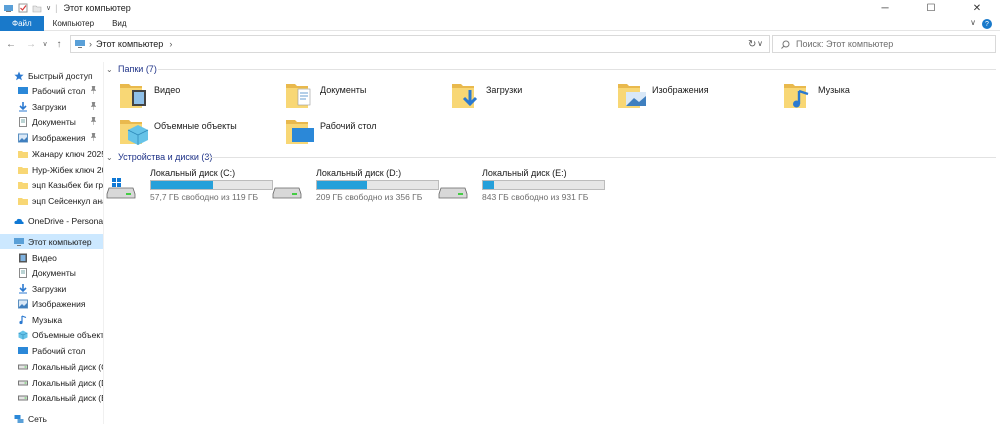 The image size is (1000, 424). I want to click on sidebar-item: Быстрый доступ, so click(51, 75).